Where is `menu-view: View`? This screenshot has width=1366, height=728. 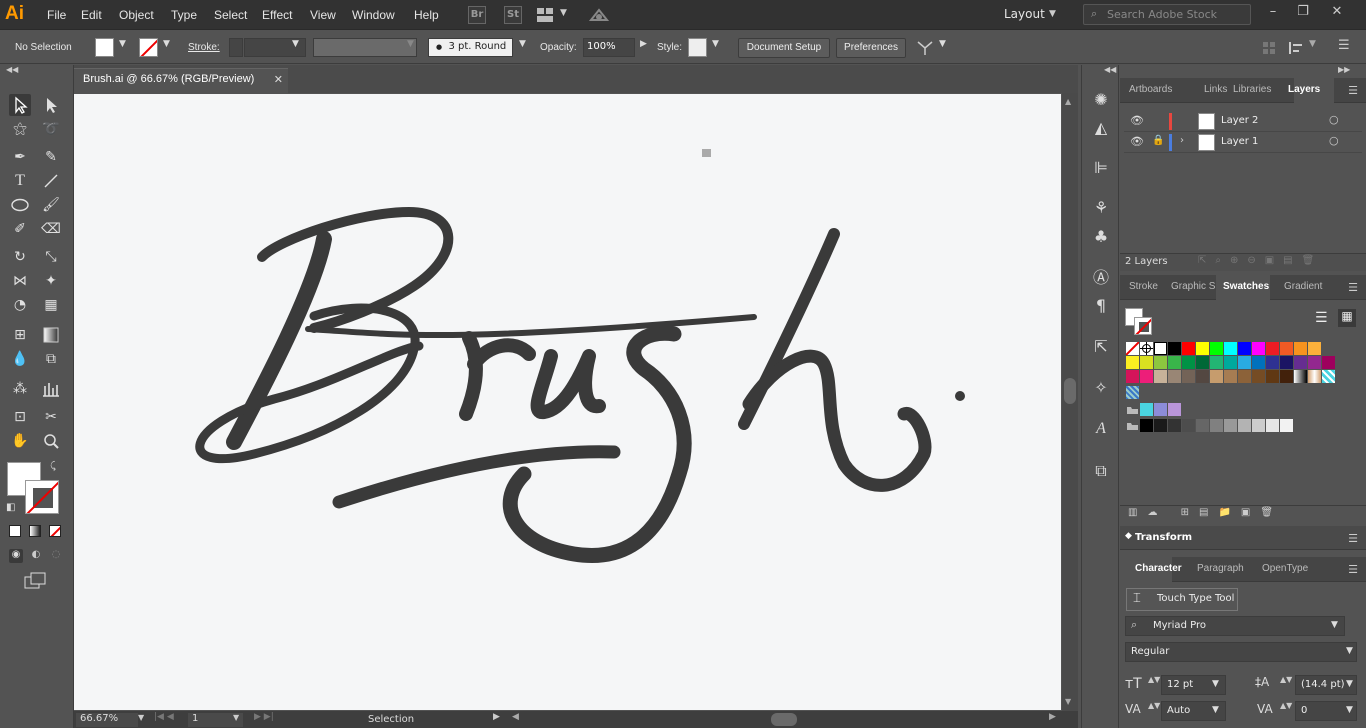
menu-view: View is located at coordinates (323, 15).